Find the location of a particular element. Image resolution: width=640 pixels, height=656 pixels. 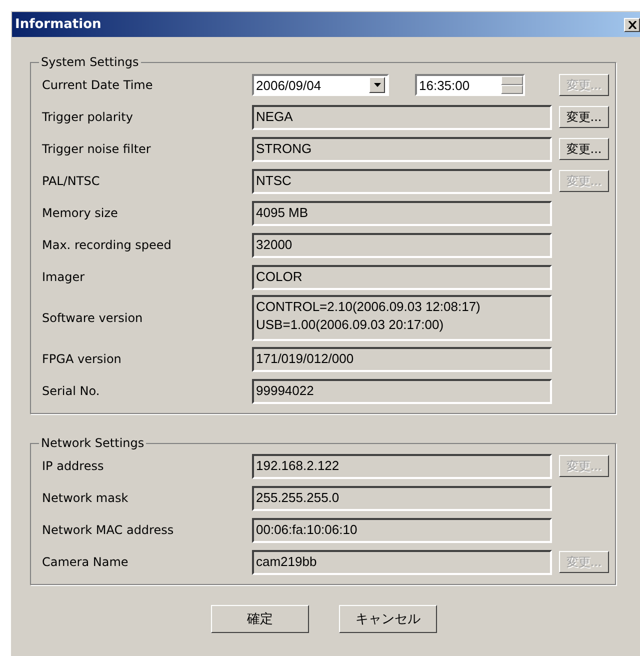

readonly-field: 00:06:fa:10:06:10 is located at coordinates (402, 530).